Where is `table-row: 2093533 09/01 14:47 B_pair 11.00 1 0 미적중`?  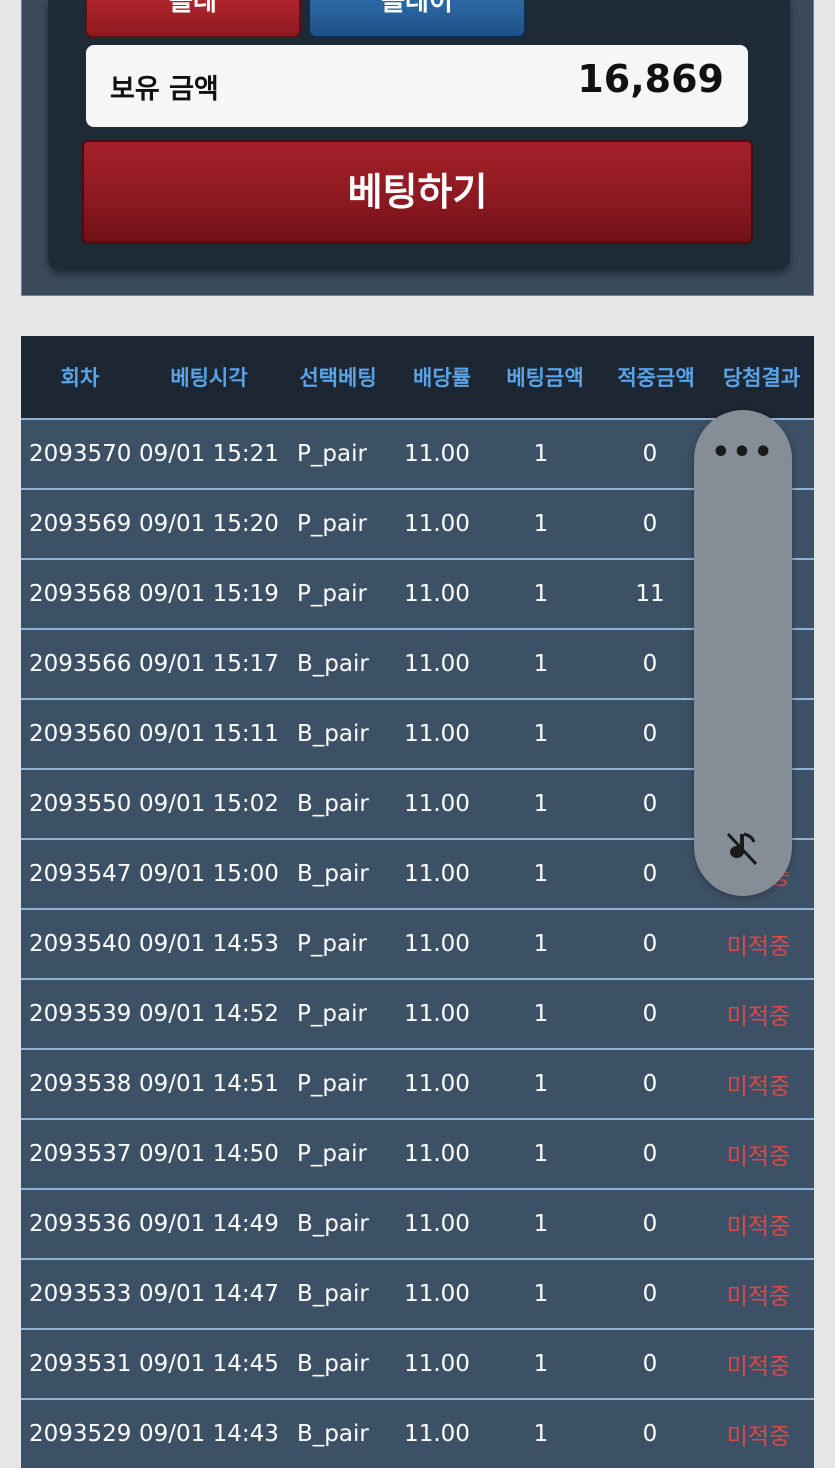
table-row: 2093533 09/01 14:47 B_pair 11.00 1 0 미적중 is located at coordinates (417, 1293).